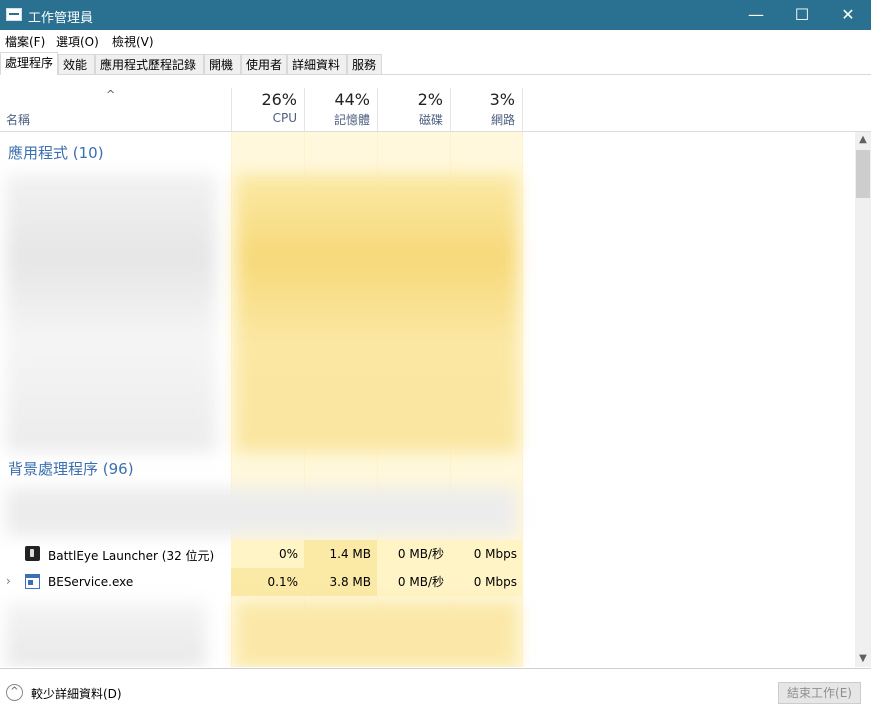 This screenshot has height=717, width=871. What do you see at coordinates (76, 64) in the screenshot?
I see `tab-performance: 效能` at bounding box center [76, 64].